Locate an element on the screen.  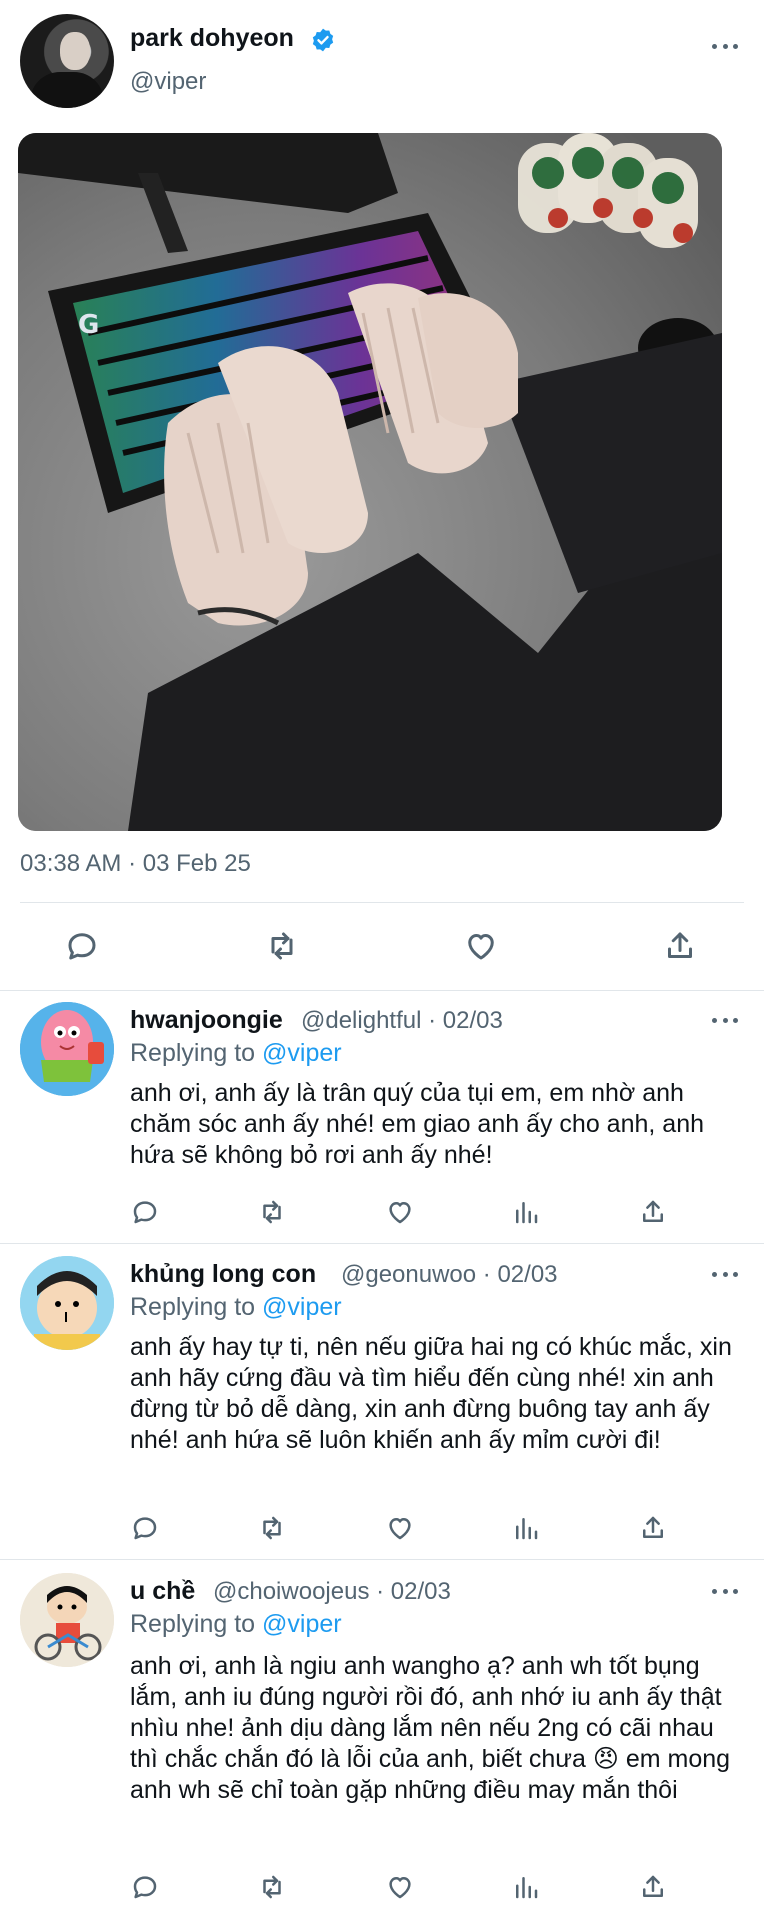
author-display-name: park dohyeon is located at coordinates (212, 38).